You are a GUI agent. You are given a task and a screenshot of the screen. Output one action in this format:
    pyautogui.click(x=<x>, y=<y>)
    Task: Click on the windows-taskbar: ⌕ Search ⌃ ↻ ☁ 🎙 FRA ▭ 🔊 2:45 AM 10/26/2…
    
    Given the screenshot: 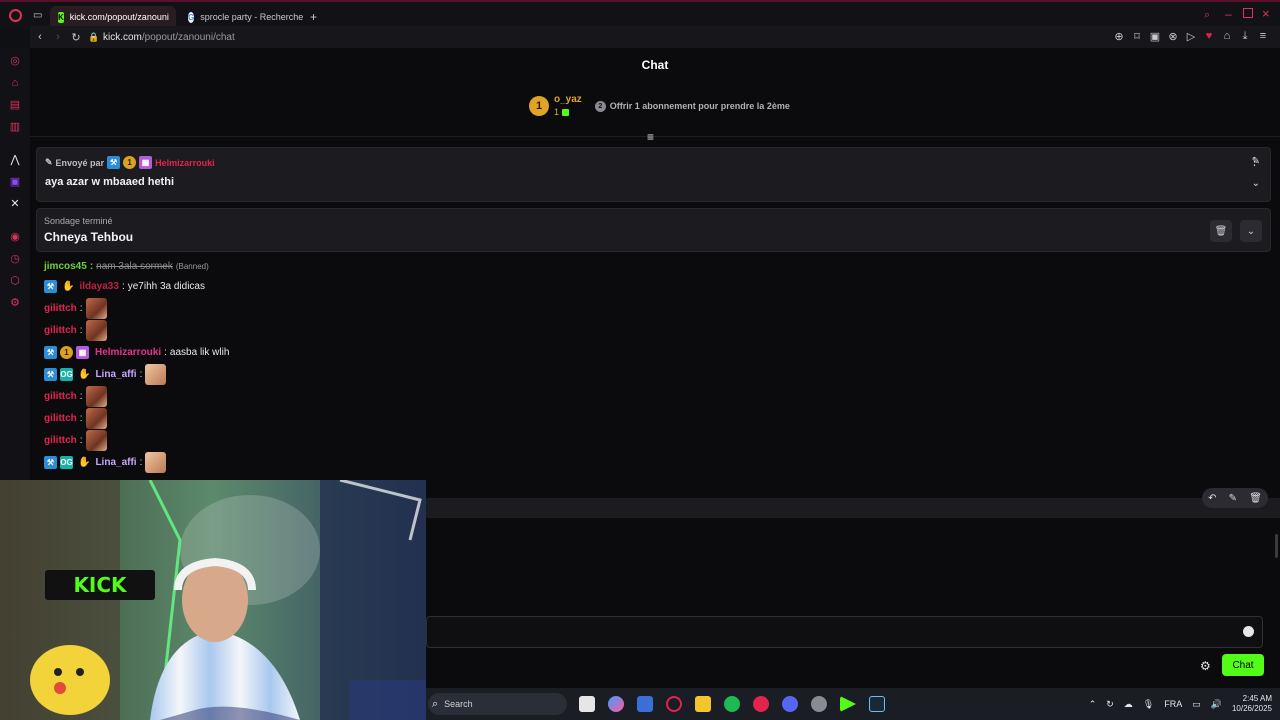 What is the action you would take?
    pyautogui.click(x=853, y=704)
    